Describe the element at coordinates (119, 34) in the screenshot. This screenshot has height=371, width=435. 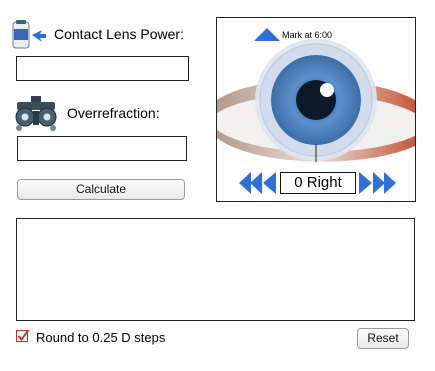
I see `contact-lens-power-label: Contact Lens Power:` at that location.